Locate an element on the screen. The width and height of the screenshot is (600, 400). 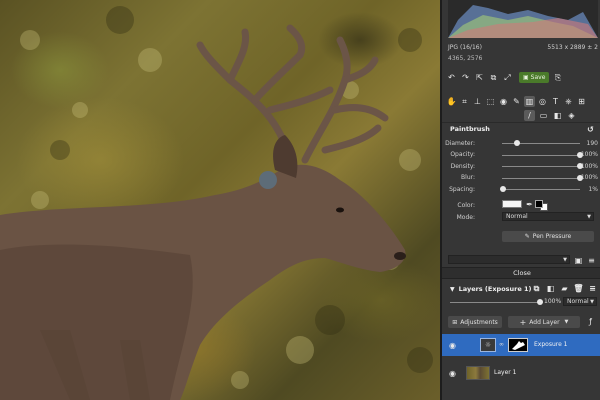
add-layer-label: Add Layer is located at coordinates (544, 322).